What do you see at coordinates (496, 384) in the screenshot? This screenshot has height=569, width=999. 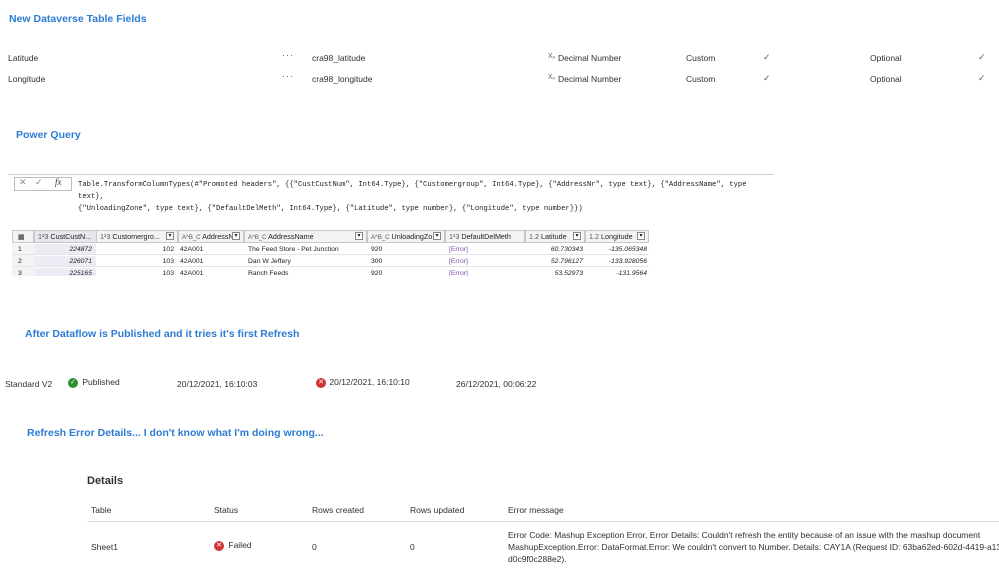 I see `next-refresh-timestamp: 26/12/2021, 00:06:22` at bounding box center [496, 384].